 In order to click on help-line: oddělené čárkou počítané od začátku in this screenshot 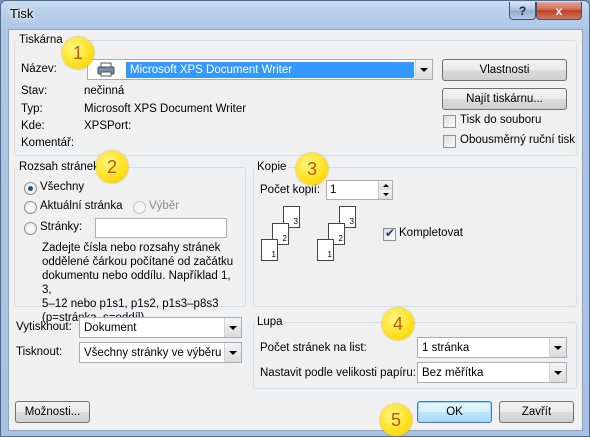, I will do `click(138, 262)`.